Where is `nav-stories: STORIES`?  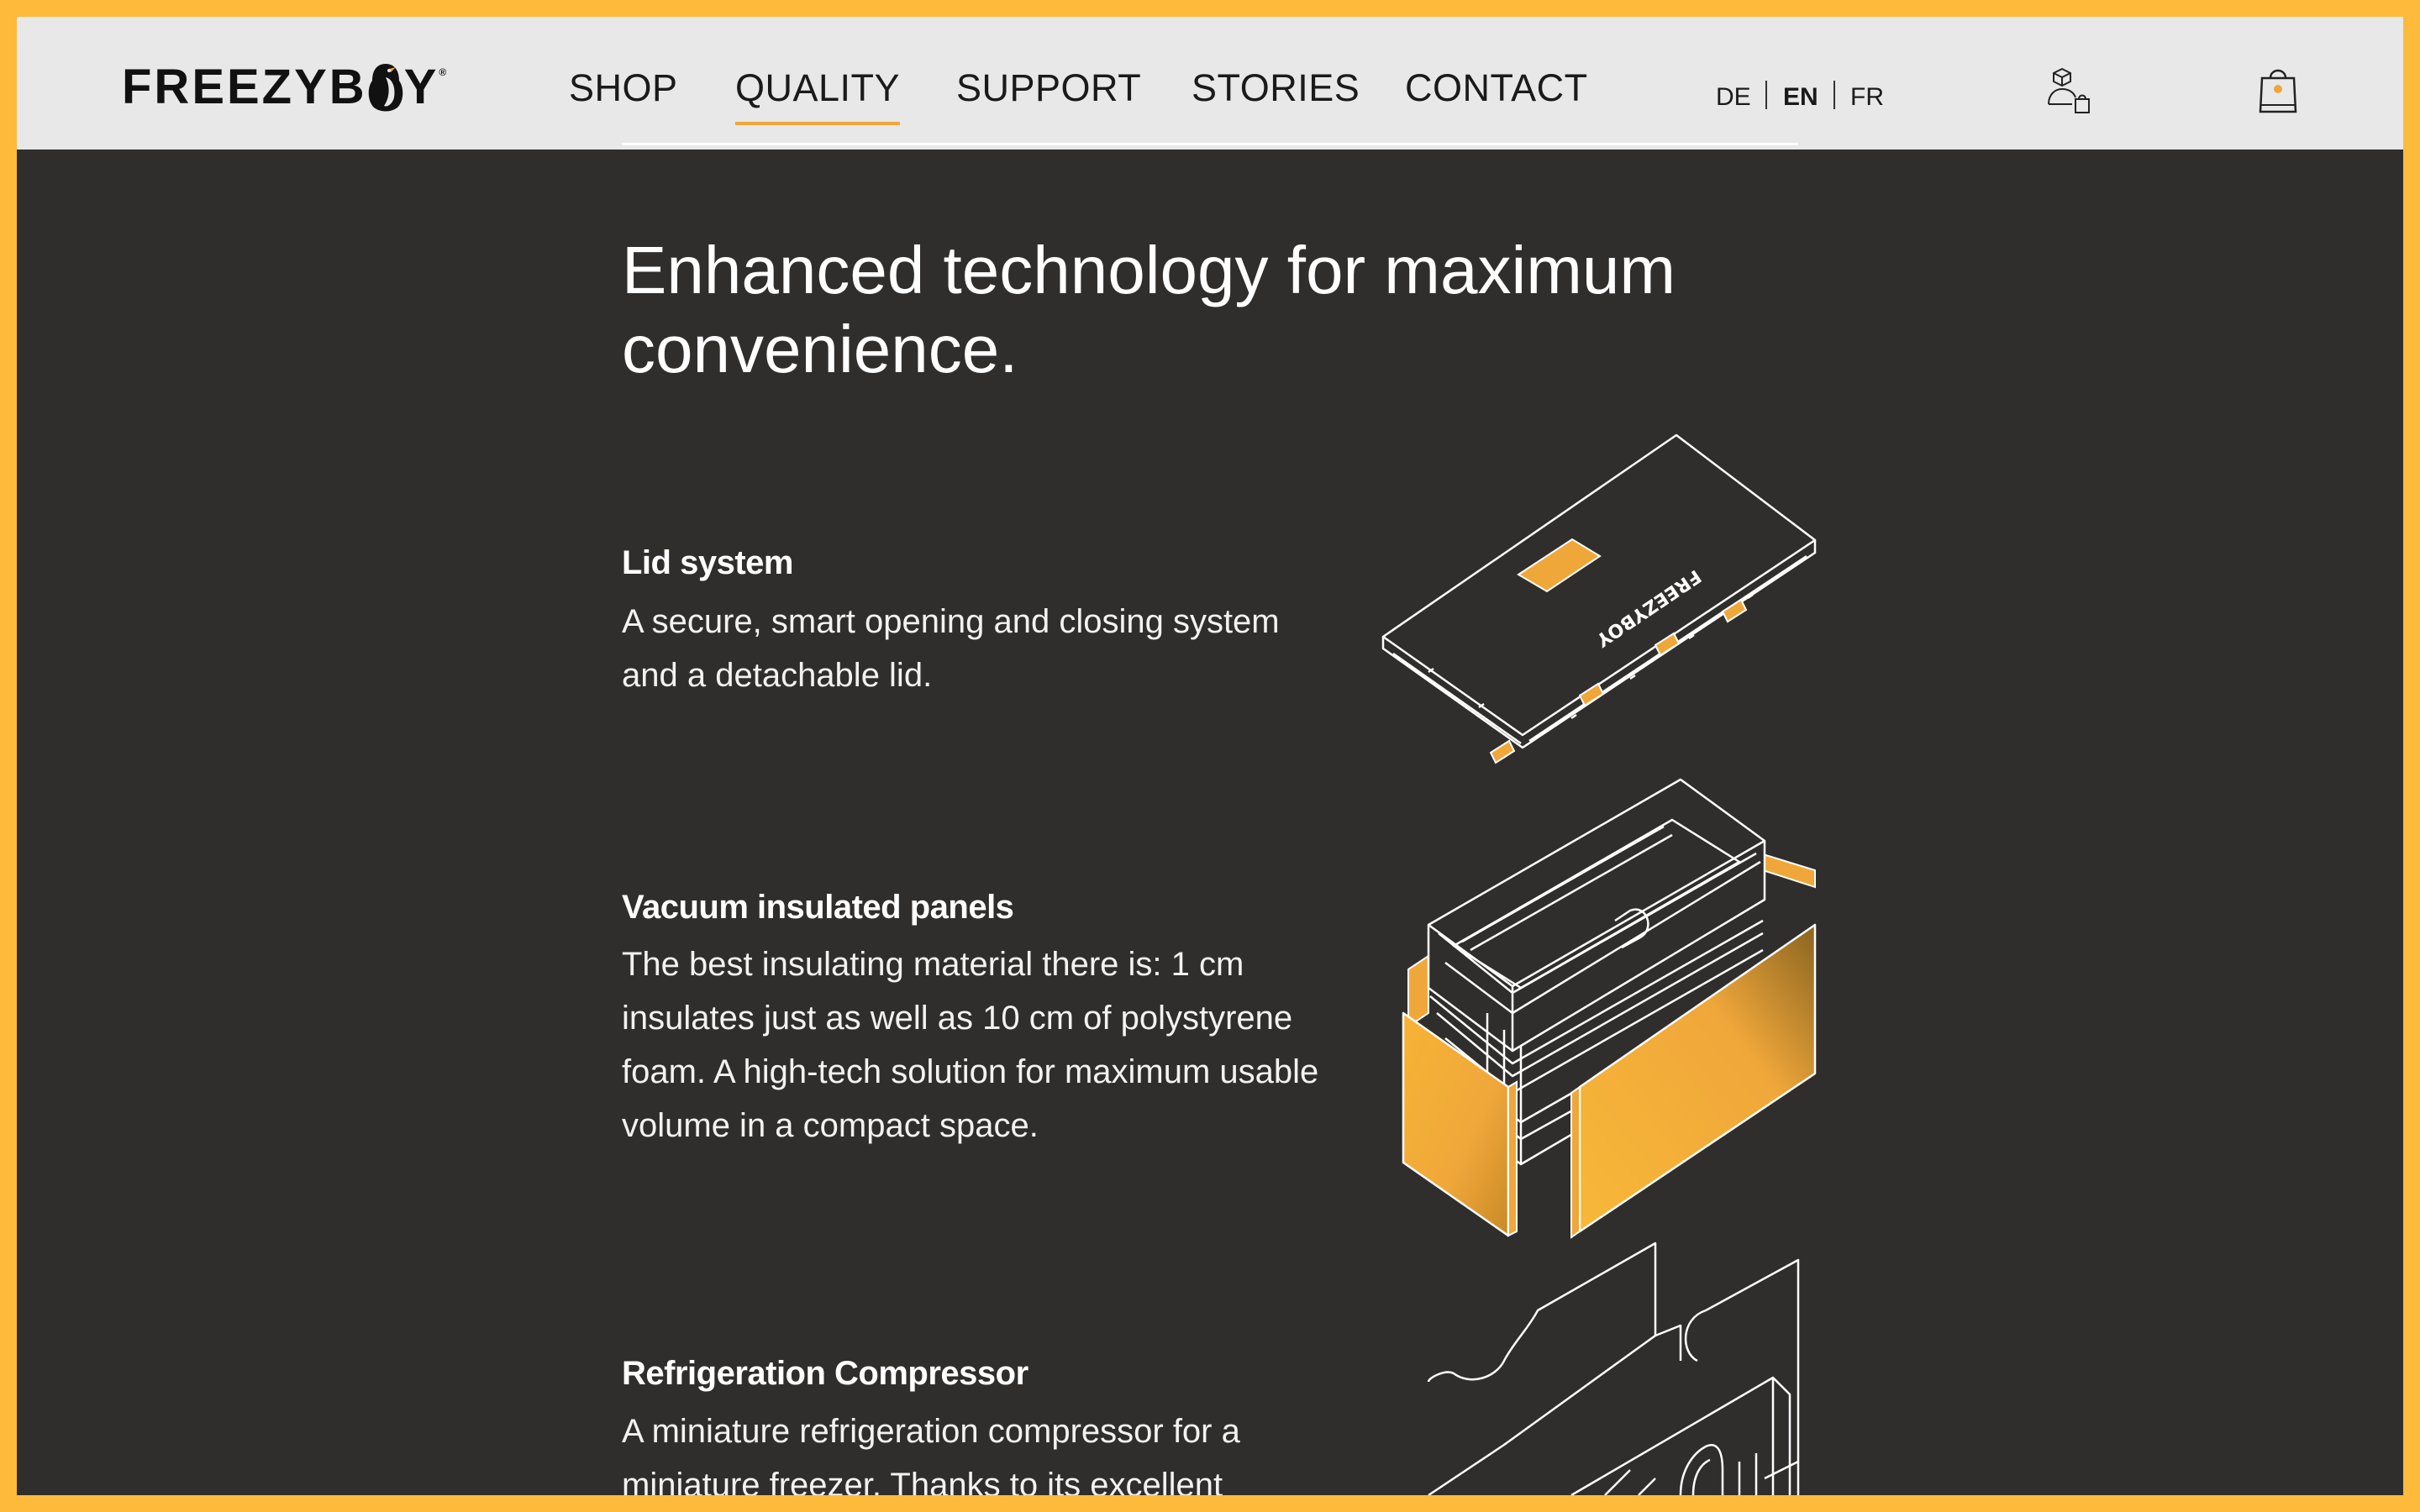 nav-stories: STORIES is located at coordinates (1276, 96).